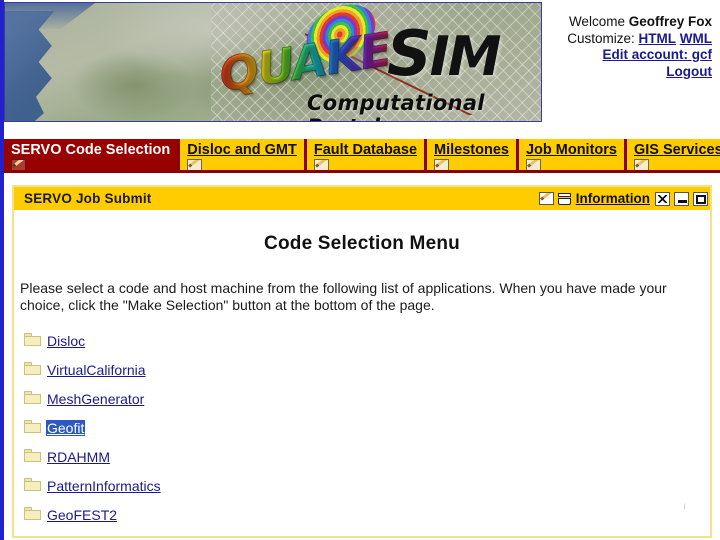 Image resolution: width=720 pixels, height=540 pixels. What do you see at coordinates (2, 270) in the screenshot?
I see `page-left-rail` at bounding box center [2, 270].